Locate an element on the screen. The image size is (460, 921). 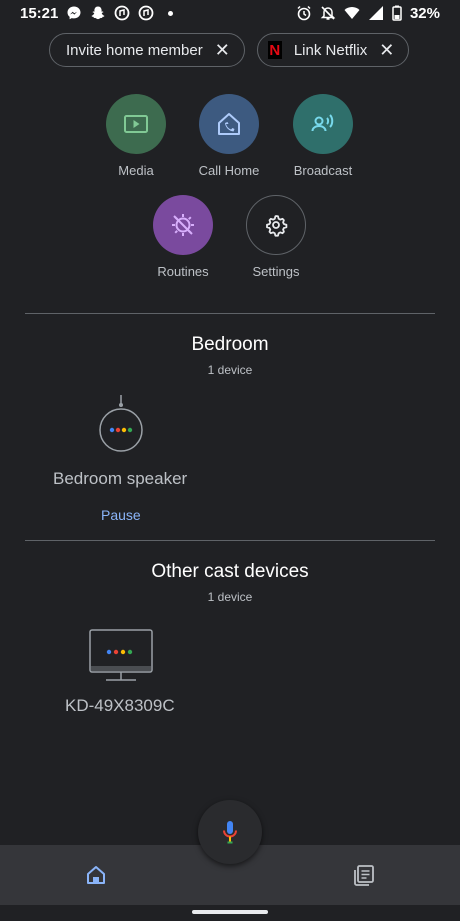
home-icon is located at coordinates (96, 875).